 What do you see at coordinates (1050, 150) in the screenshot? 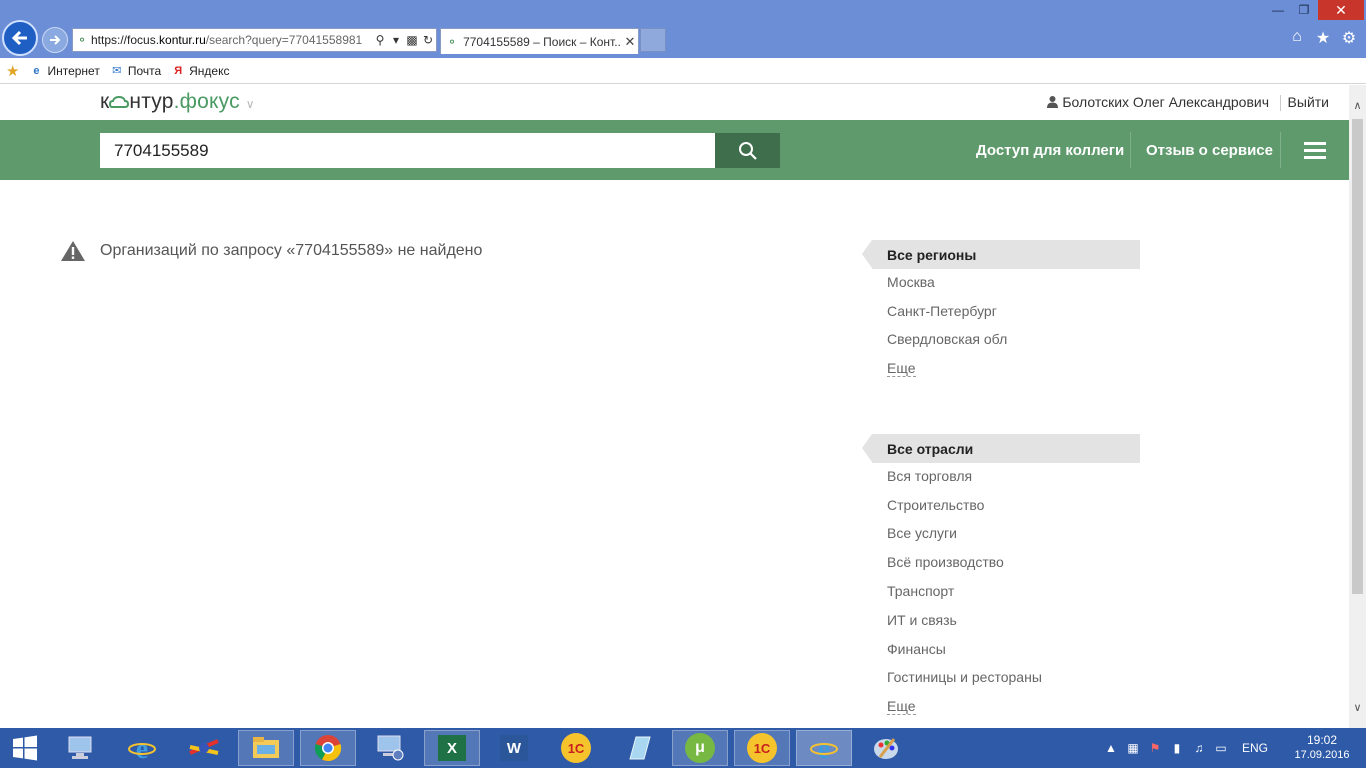
I see `colleague-access-link: Доступ для коллеги` at bounding box center [1050, 150].